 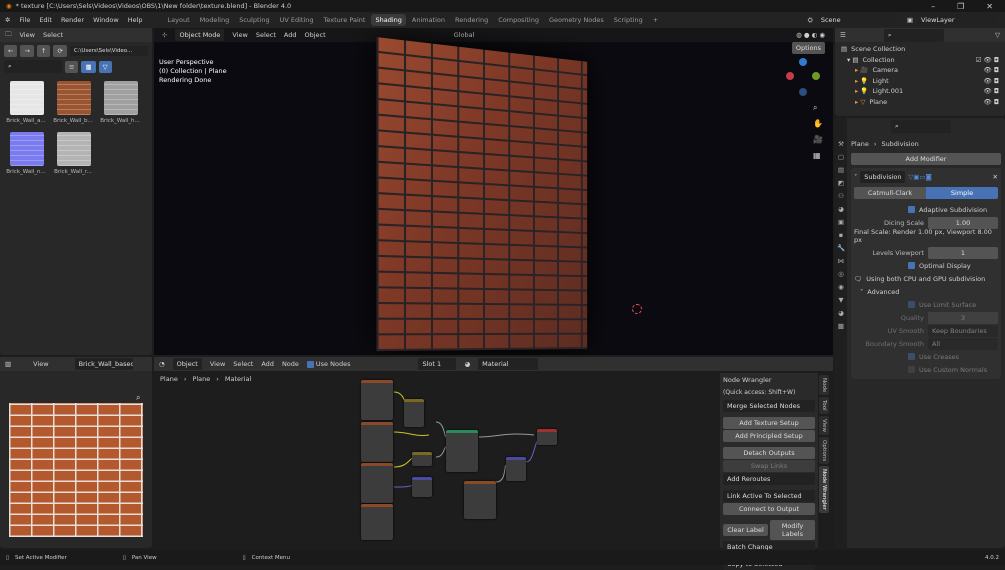 What do you see at coordinates (345, 20) in the screenshot?
I see `tab-texture-paint: Texture Paint` at bounding box center [345, 20].